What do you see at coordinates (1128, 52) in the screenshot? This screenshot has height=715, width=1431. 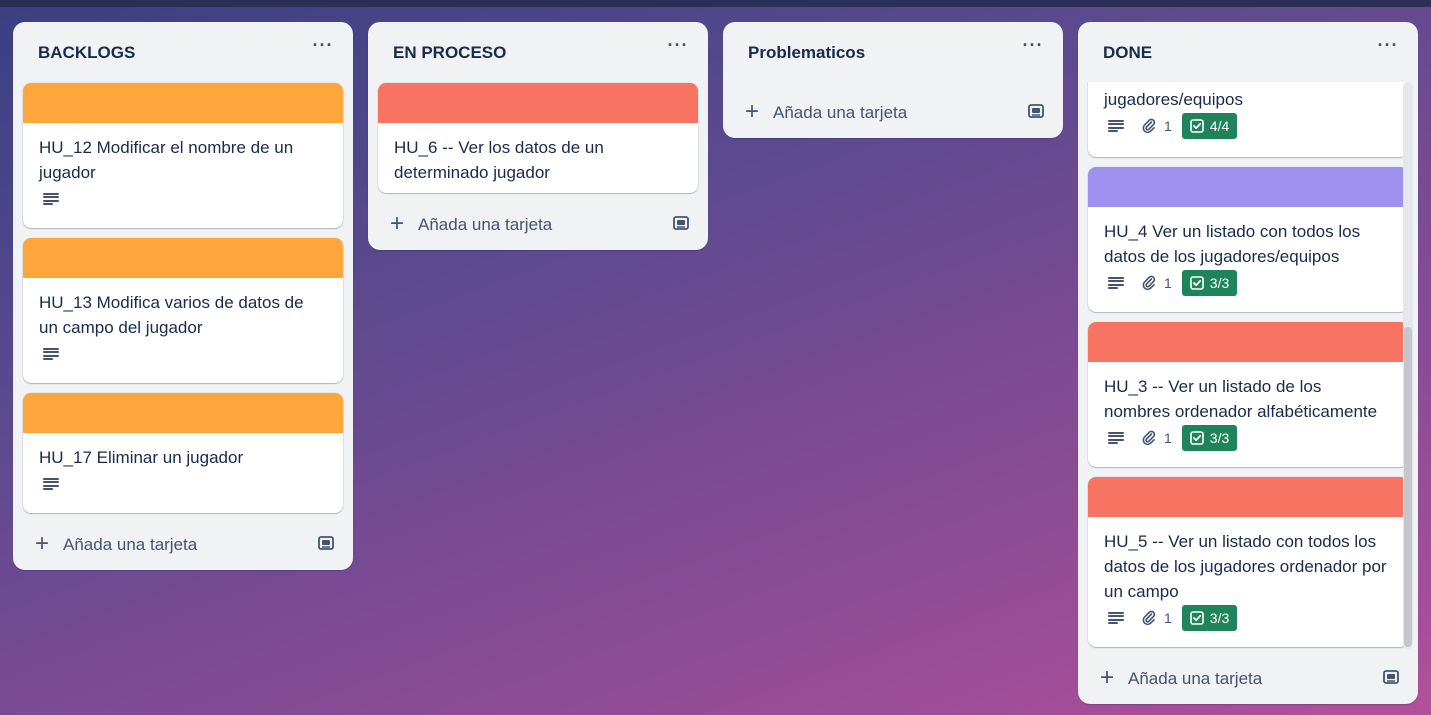 I see `list-title: DONE` at bounding box center [1128, 52].